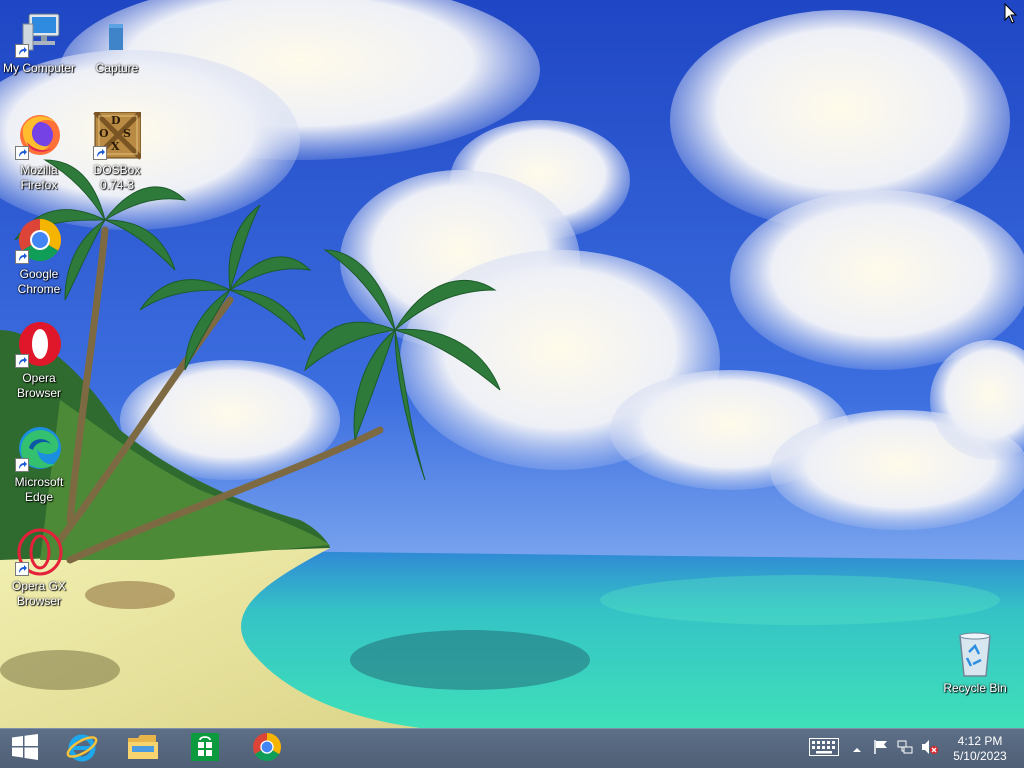 The height and width of the screenshot is (768, 1024). I want to click on mouse-cursor-icon, so click(1011, 16).